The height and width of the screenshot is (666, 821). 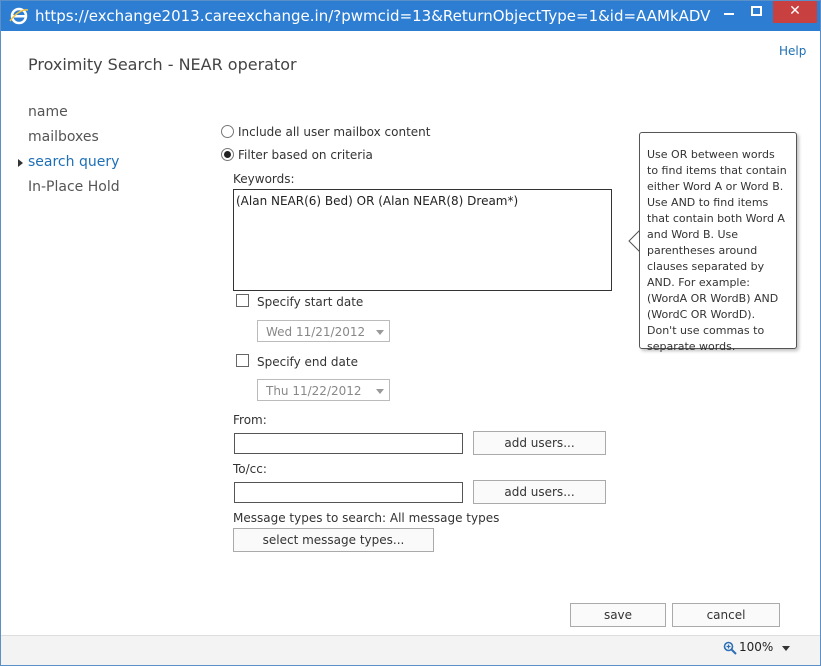 I want to click on selected-arrow-icon, so click(x=20, y=163).